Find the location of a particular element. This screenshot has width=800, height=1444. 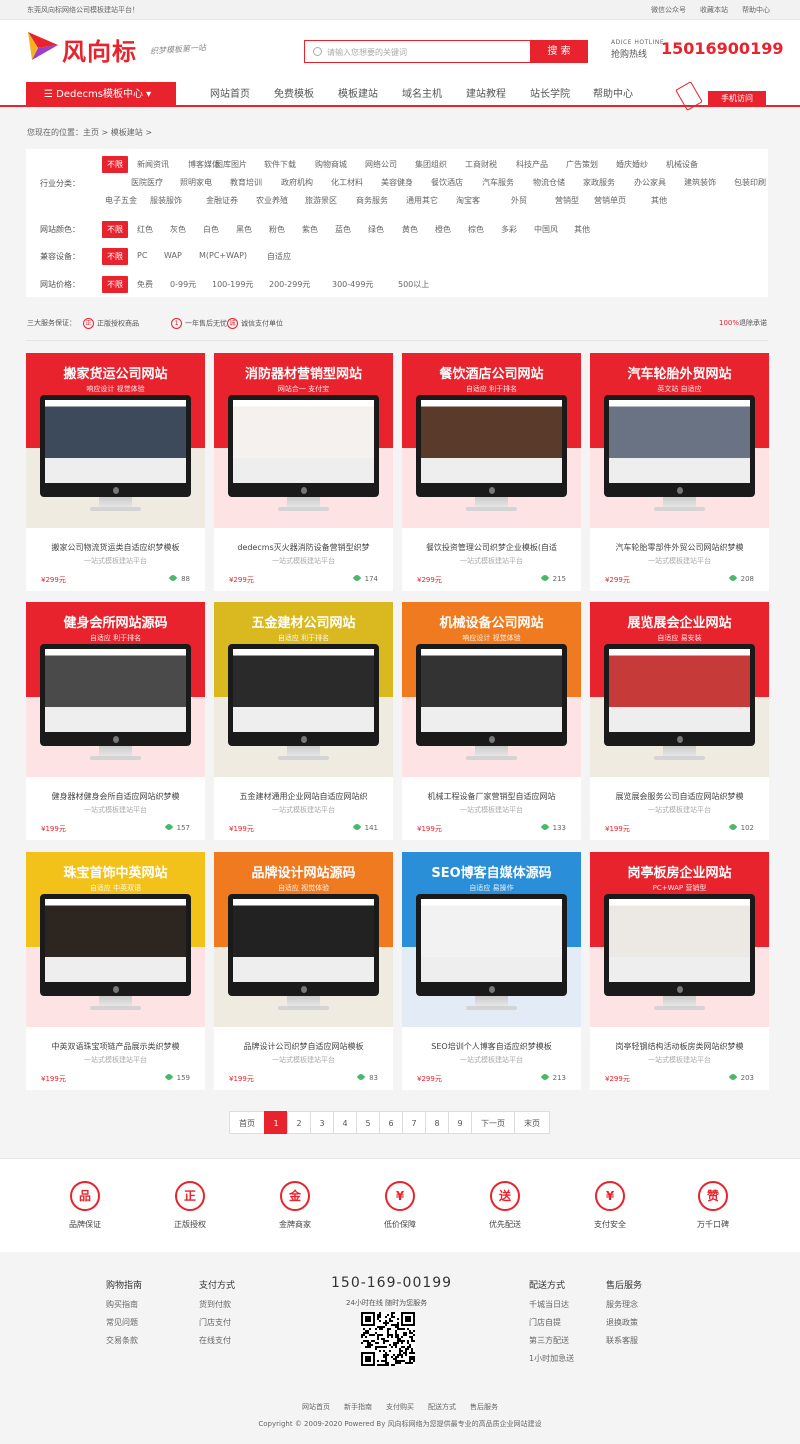

card-banner: SEO博客自媒体源码 自适应 易操作 is located at coordinates (491, 939).